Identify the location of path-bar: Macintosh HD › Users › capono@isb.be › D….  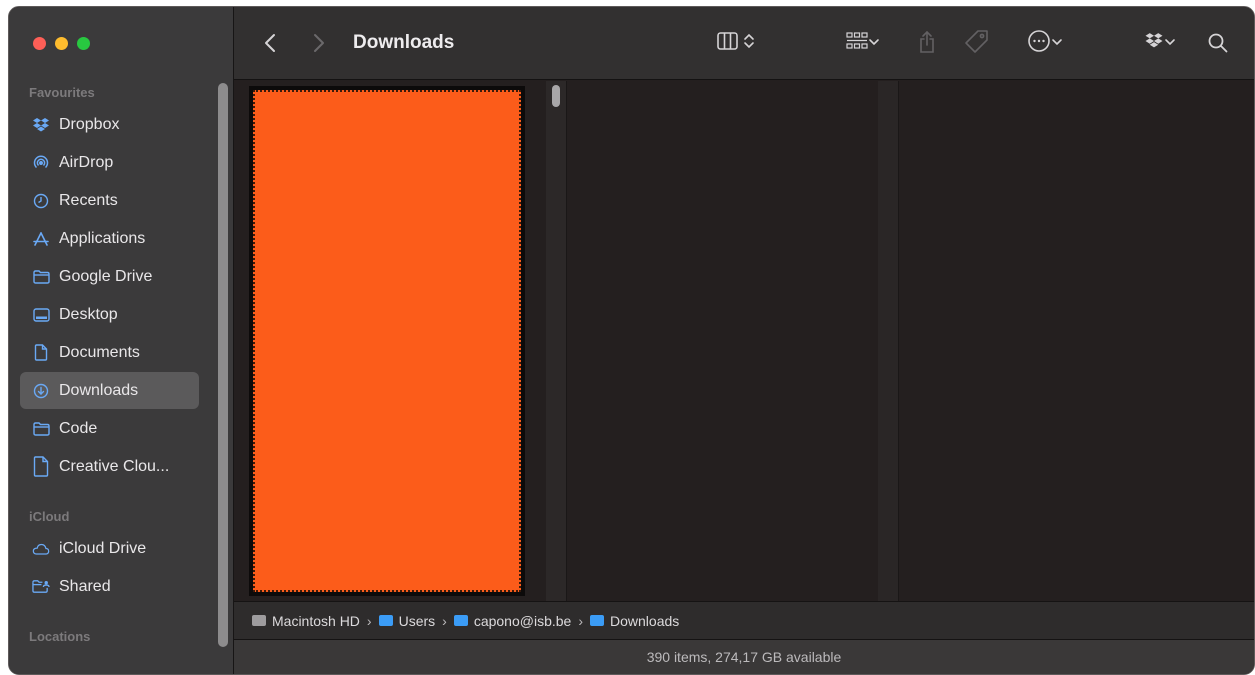
(744, 620).